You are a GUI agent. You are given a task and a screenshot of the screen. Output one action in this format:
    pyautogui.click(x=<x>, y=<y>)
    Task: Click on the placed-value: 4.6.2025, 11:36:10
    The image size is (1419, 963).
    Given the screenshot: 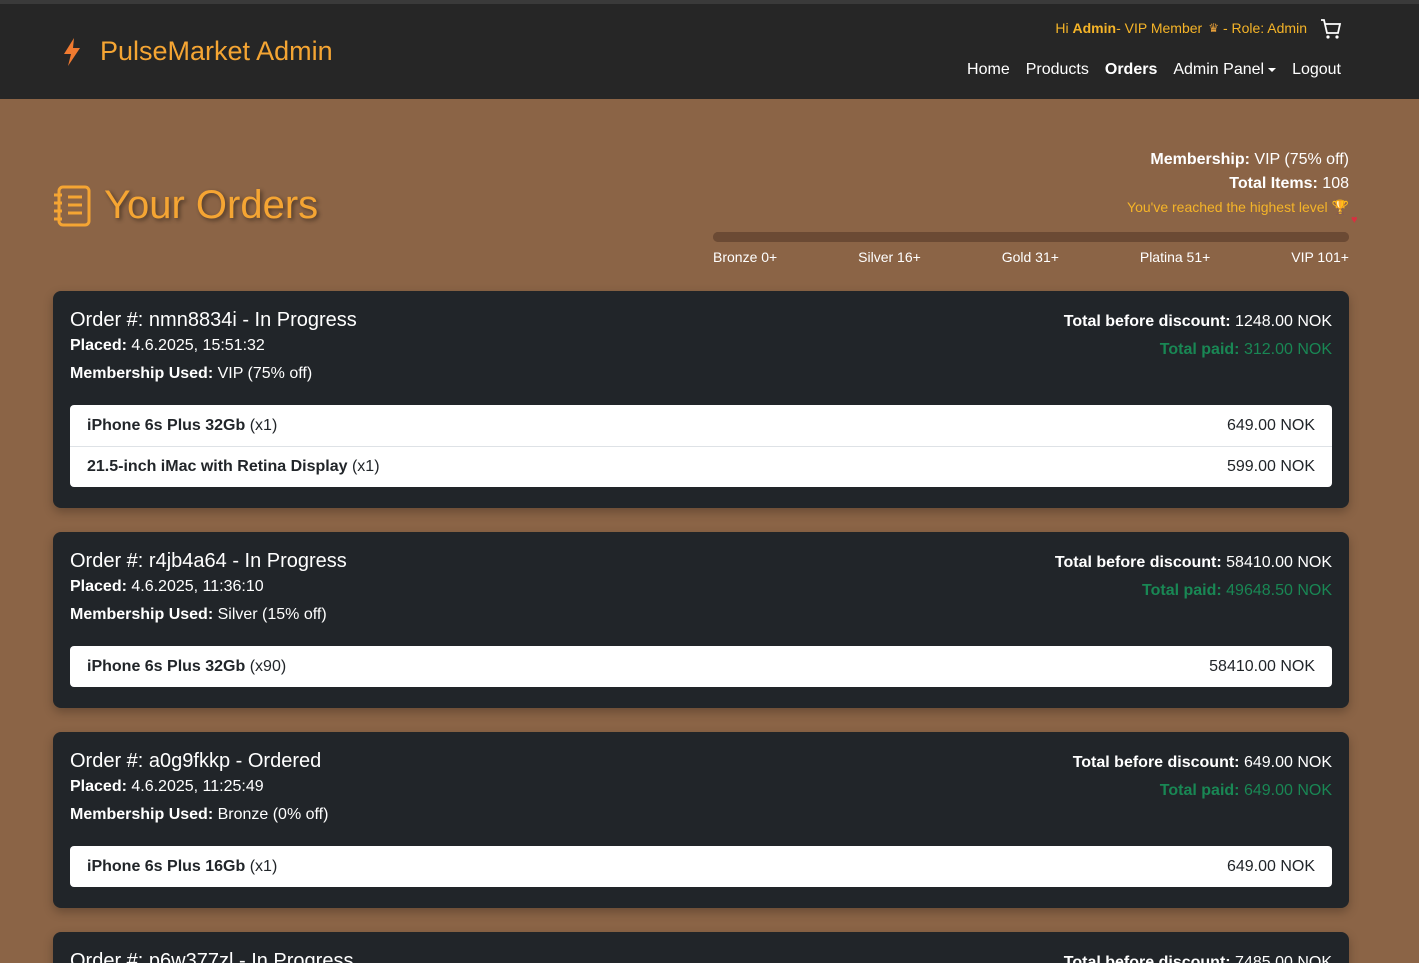 What is the action you would take?
    pyautogui.click(x=195, y=586)
    